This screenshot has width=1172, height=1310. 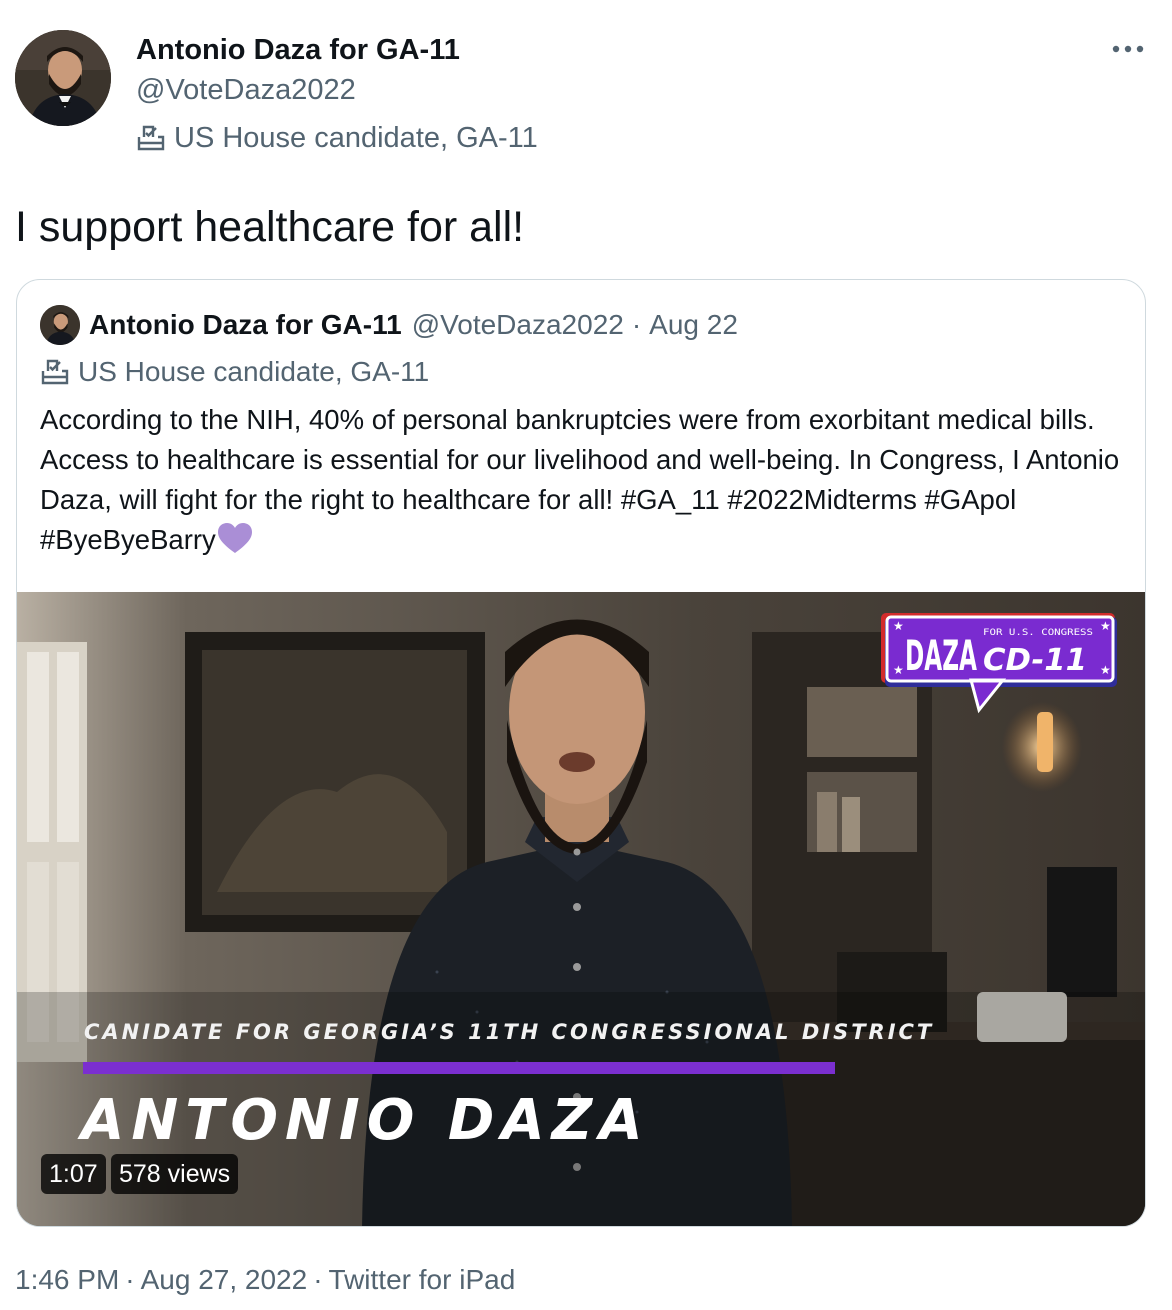 I want to click on quoted-author-label: US House candidate, GA-11, so click(x=234, y=372).